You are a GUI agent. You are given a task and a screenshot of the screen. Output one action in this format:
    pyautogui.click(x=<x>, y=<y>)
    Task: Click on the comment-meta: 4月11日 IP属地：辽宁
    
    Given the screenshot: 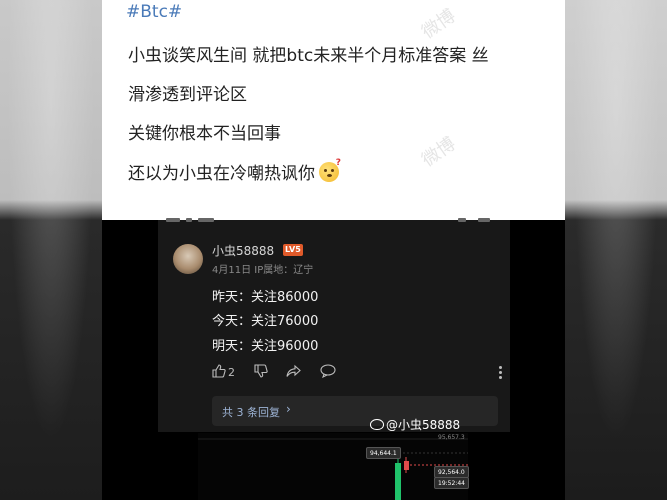 What is the action you would take?
    pyautogui.click(x=263, y=270)
    